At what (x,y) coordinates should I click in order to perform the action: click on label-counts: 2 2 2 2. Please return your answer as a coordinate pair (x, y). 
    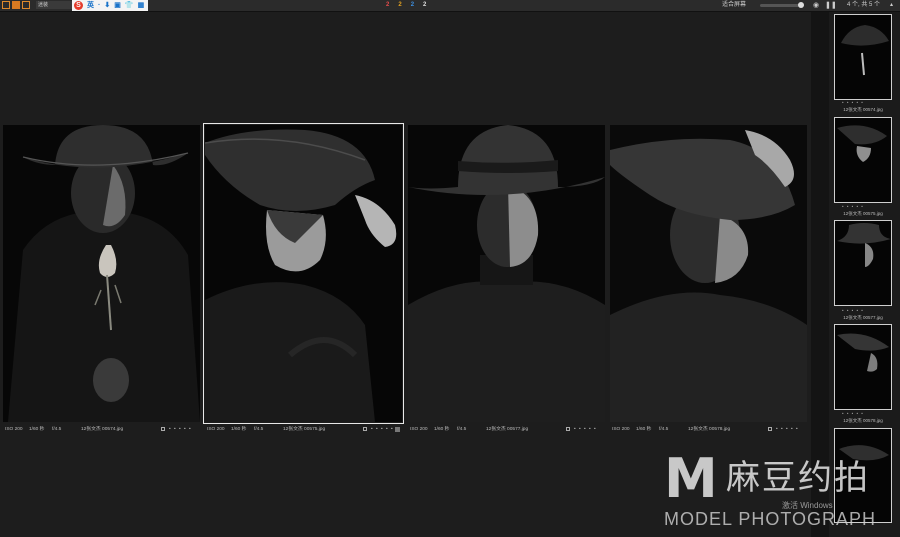
    Looking at the image, I should click on (406, 5).